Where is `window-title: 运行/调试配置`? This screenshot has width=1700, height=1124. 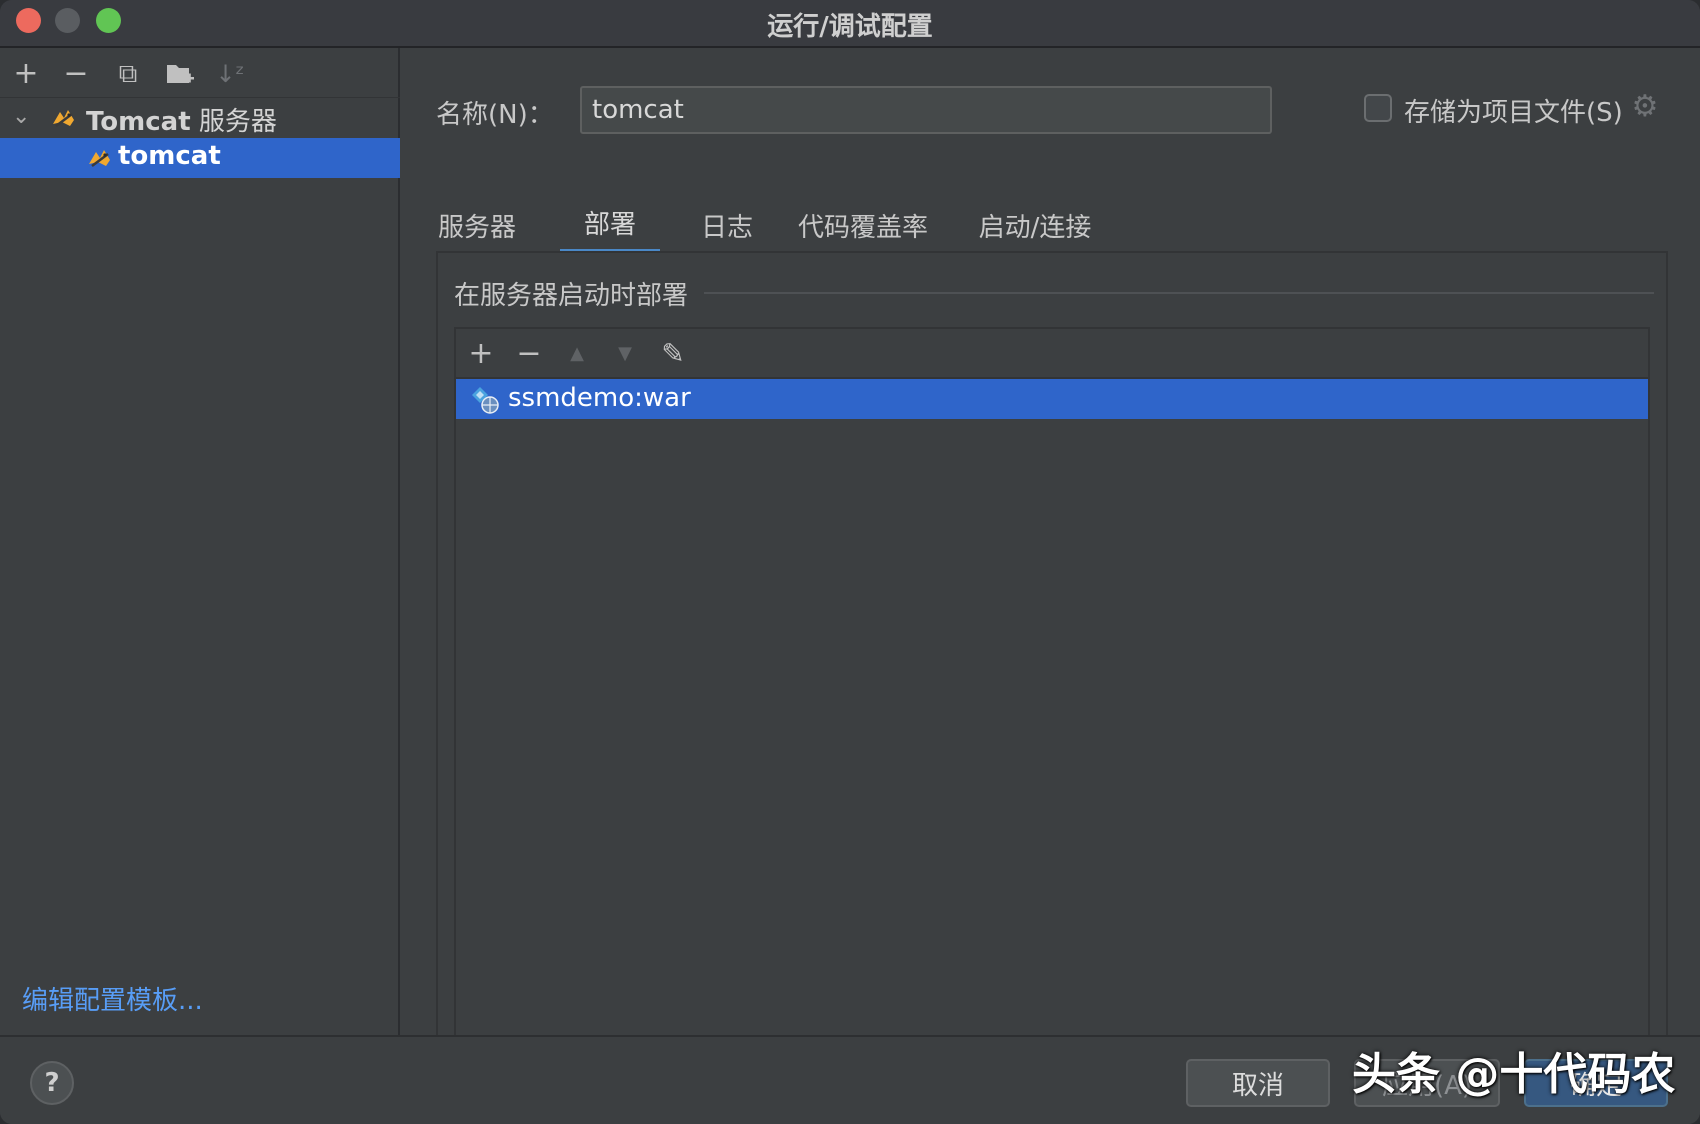
window-title: 运行/调试配置 is located at coordinates (850, 27).